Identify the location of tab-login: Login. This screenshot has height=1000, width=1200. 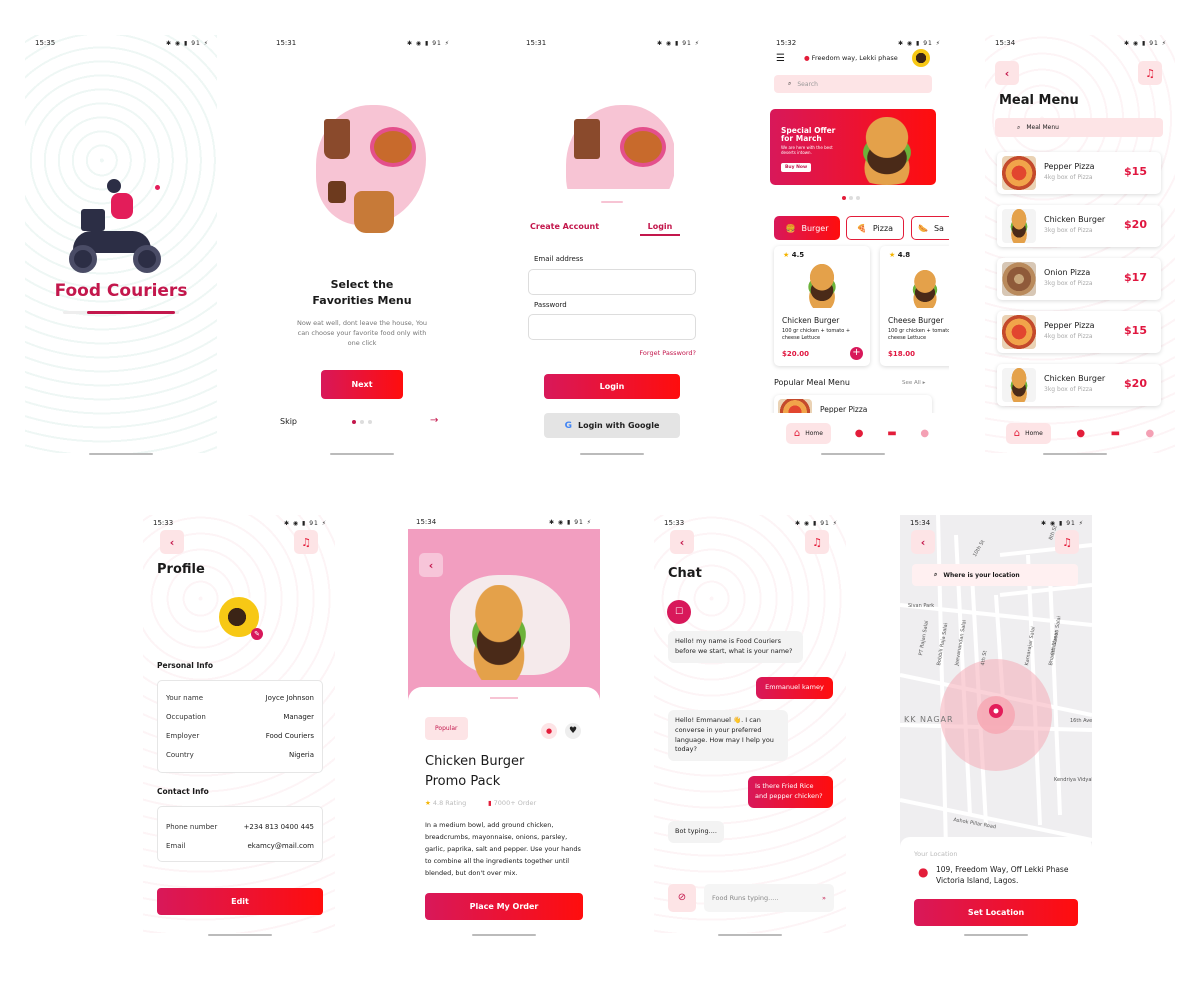
(660, 229).